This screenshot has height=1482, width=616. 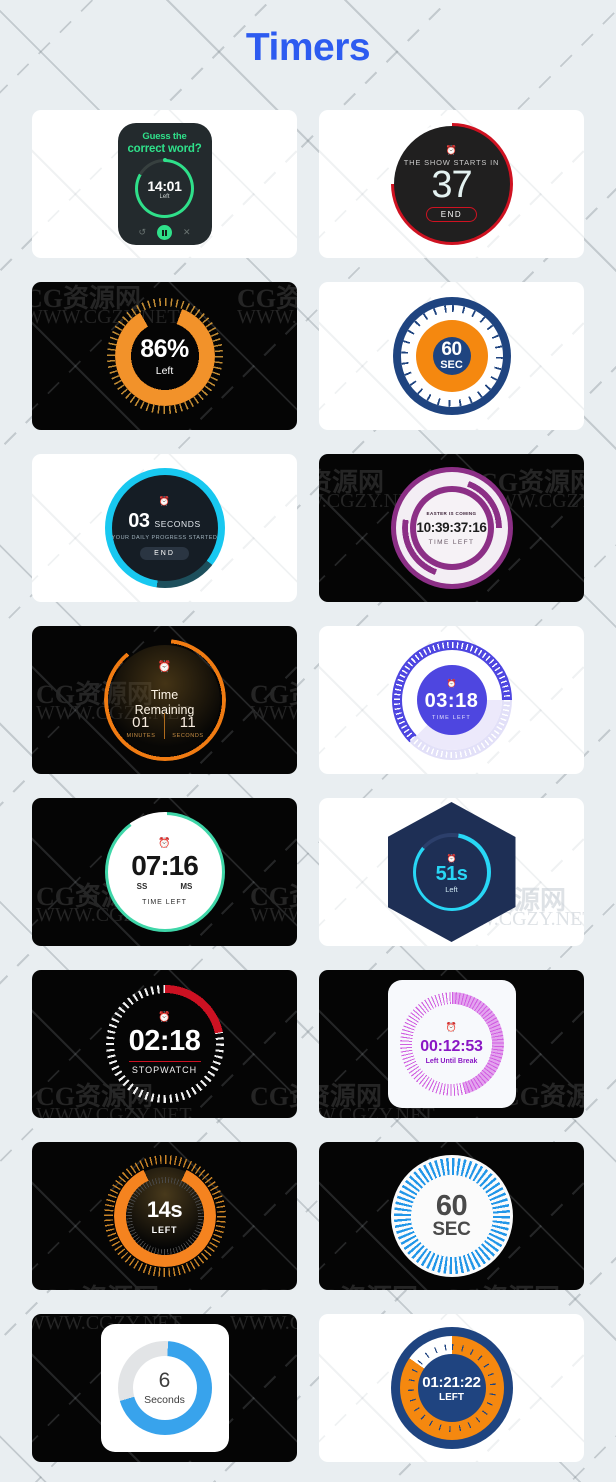 I want to click on timer-value: 14:01, so click(x=164, y=185).